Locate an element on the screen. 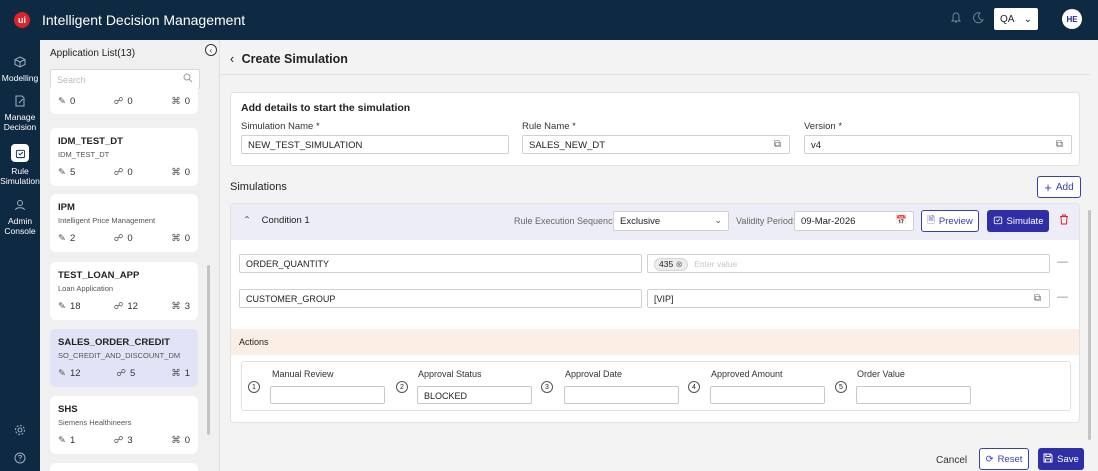 This screenshot has width=1098, height=471. nav-item-modelling: Modelling is located at coordinates (20, 69).